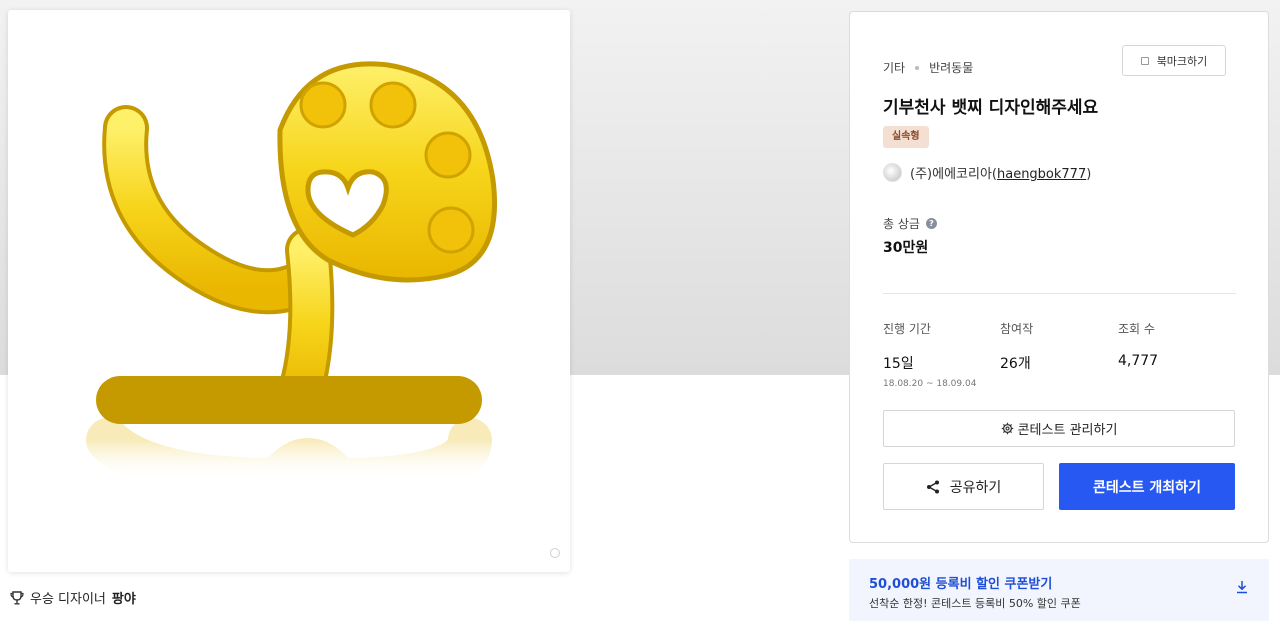 The width and height of the screenshot is (1280, 629). I want to click on divider, so click(1059, 293).